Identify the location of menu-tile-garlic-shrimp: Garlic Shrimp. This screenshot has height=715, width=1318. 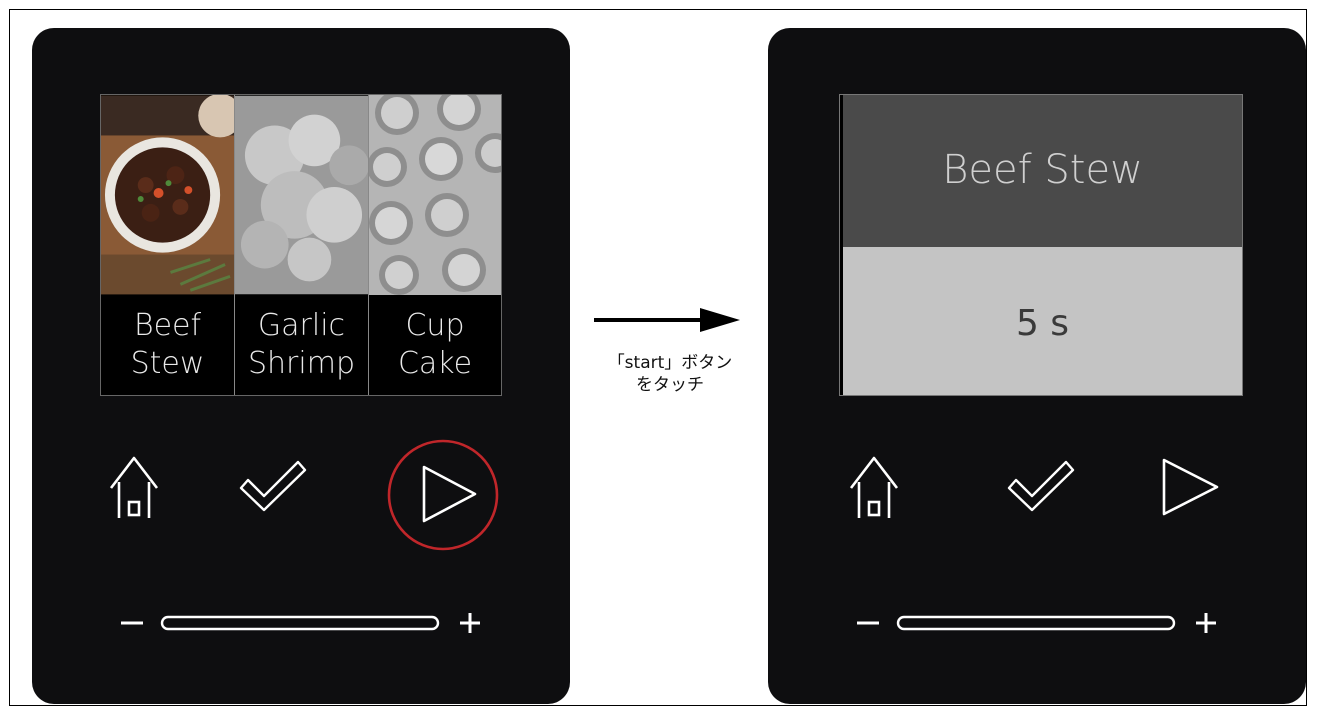
(302, 245).